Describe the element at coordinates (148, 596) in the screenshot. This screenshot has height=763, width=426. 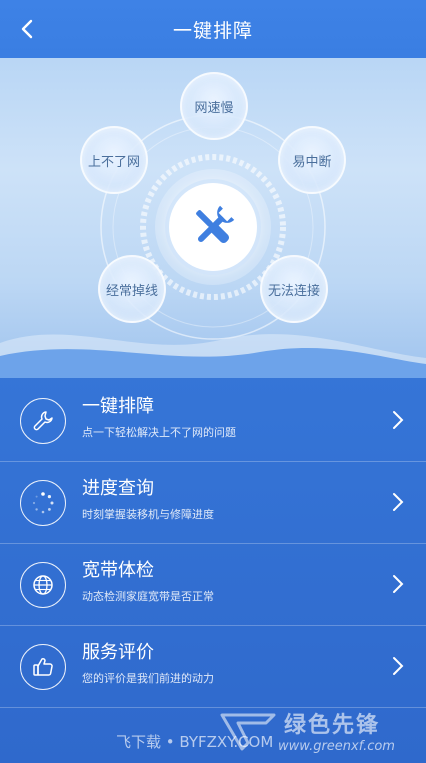
I see `item-subtitle: 动态检测家庭宽带是否正常` at that location.